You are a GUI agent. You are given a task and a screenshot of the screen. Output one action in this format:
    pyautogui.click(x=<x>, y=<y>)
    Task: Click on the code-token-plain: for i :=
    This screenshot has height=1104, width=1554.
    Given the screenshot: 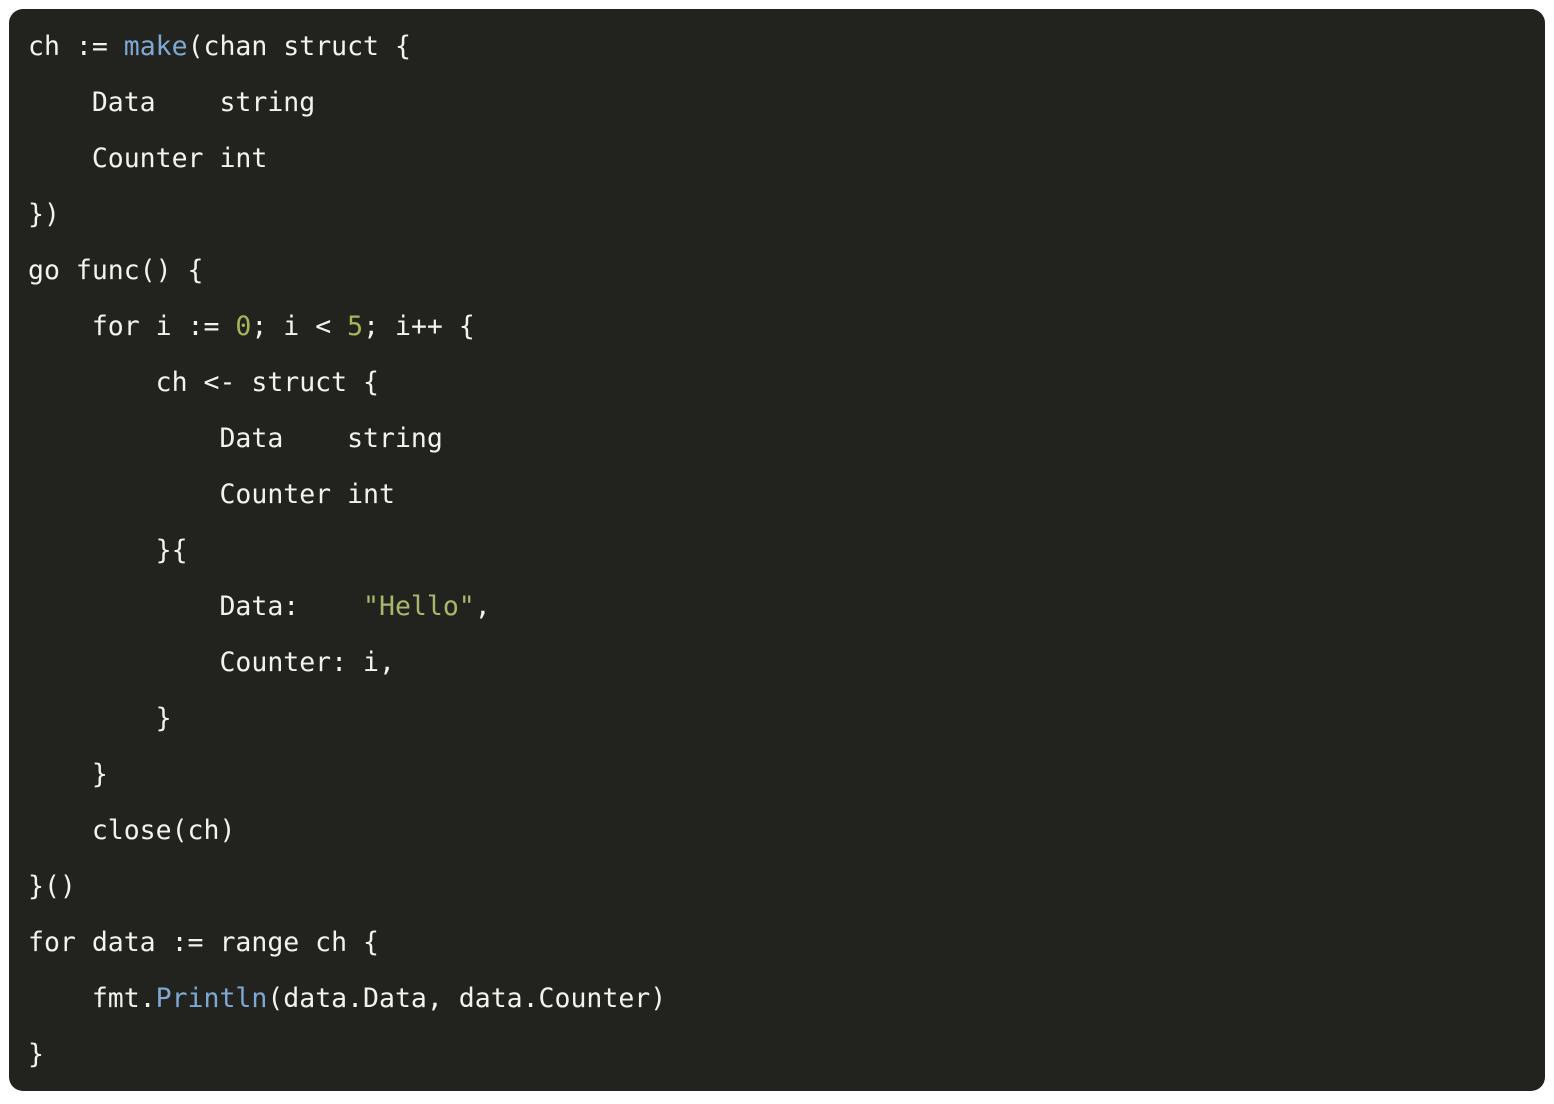 What is the action you would take?
    pyautogui.click(x=132, y=326)
    